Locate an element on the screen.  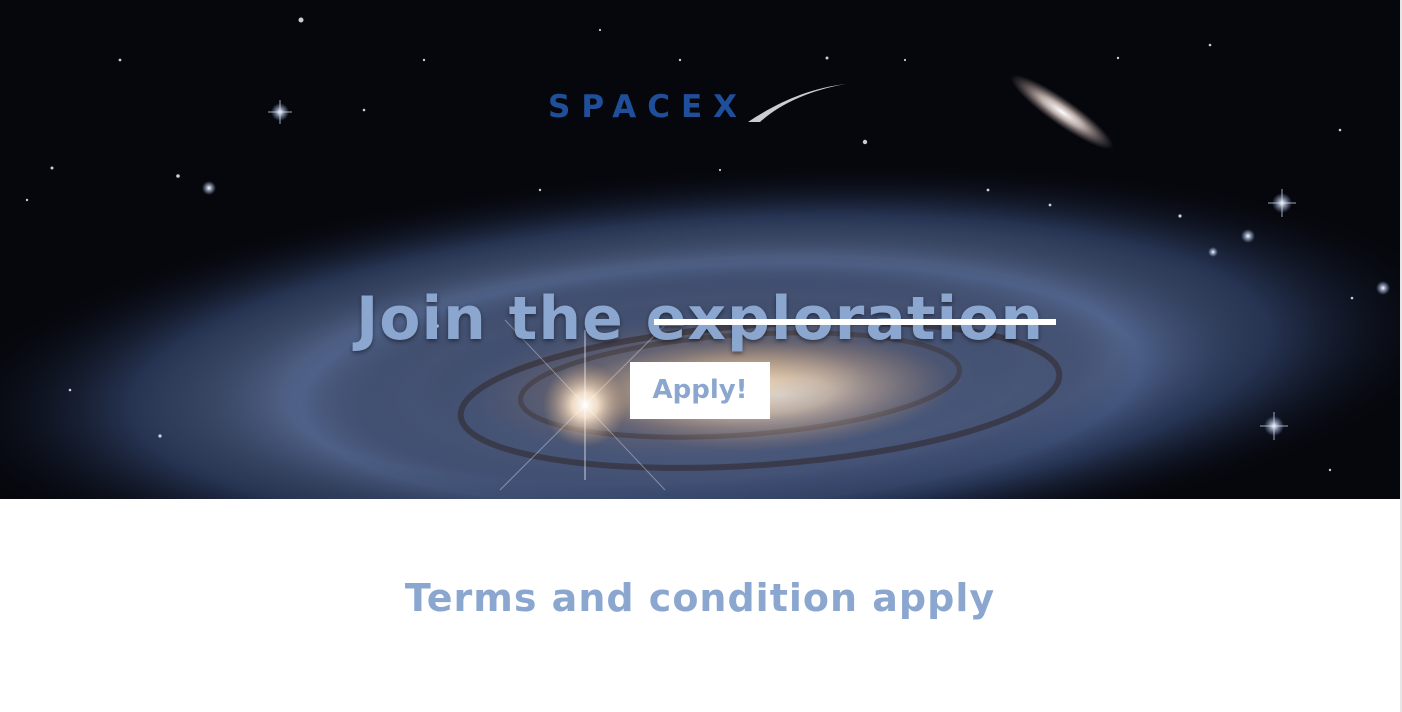
terms-notice: Terms and condition apply is located at coordinates (700, 598).